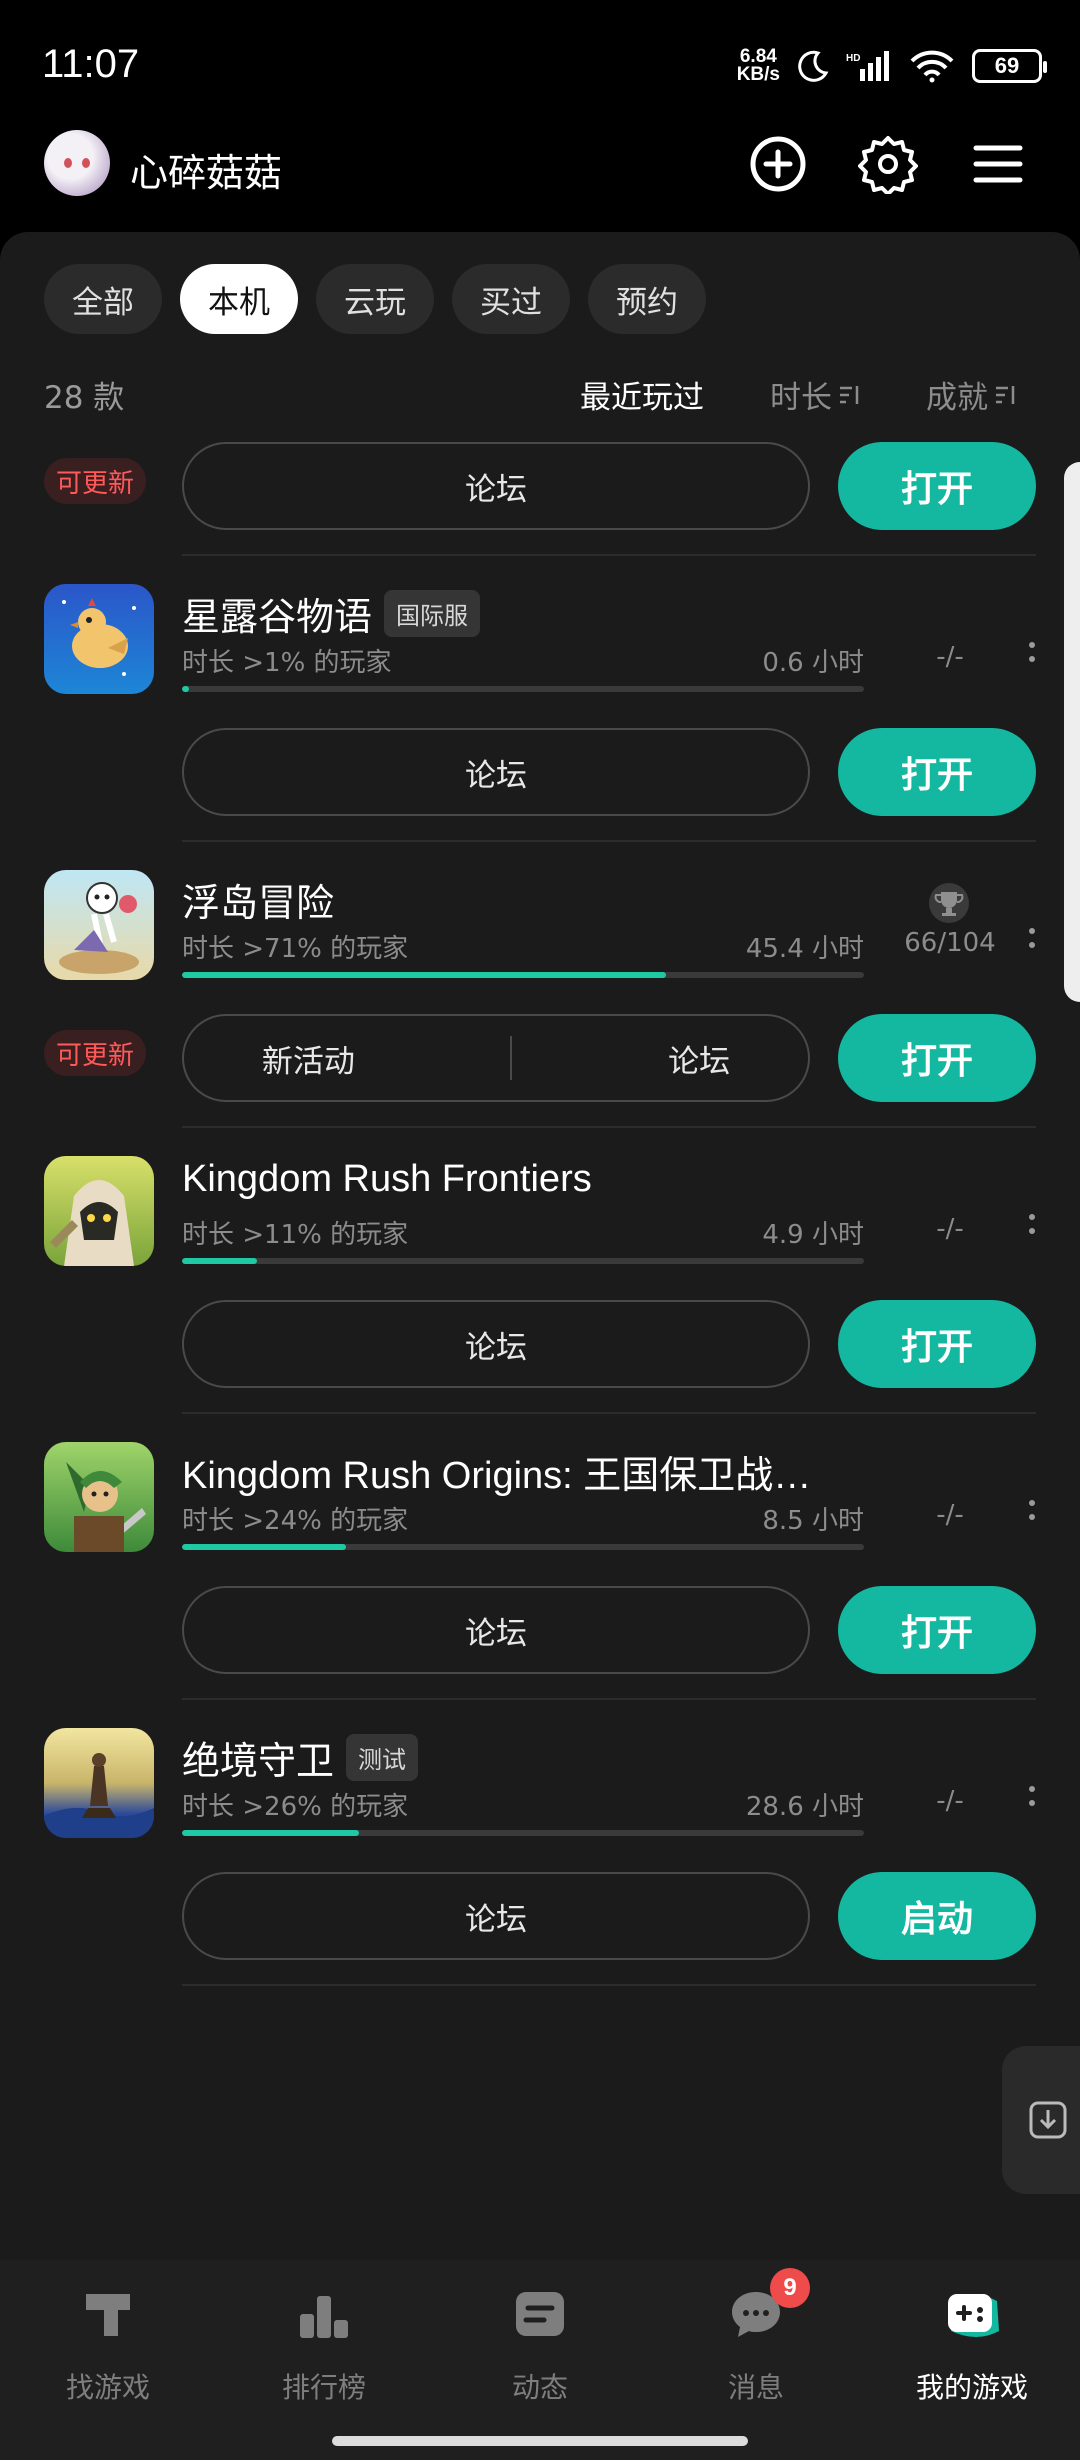 The height and width of the screenshot is (2460, 1080). What do you see at coordinates (540, 2349) in the screenshot?
I see `nav-feed: 动态` at bounding box center [540, 2349].